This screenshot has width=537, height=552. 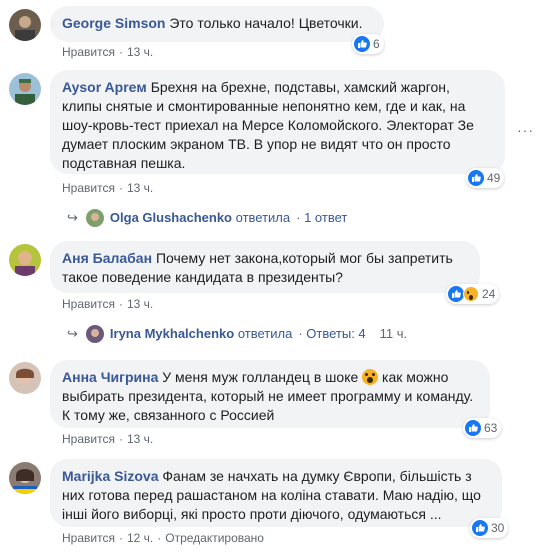 I want to click on reaction-count: 63, so click(x=482, y=428).